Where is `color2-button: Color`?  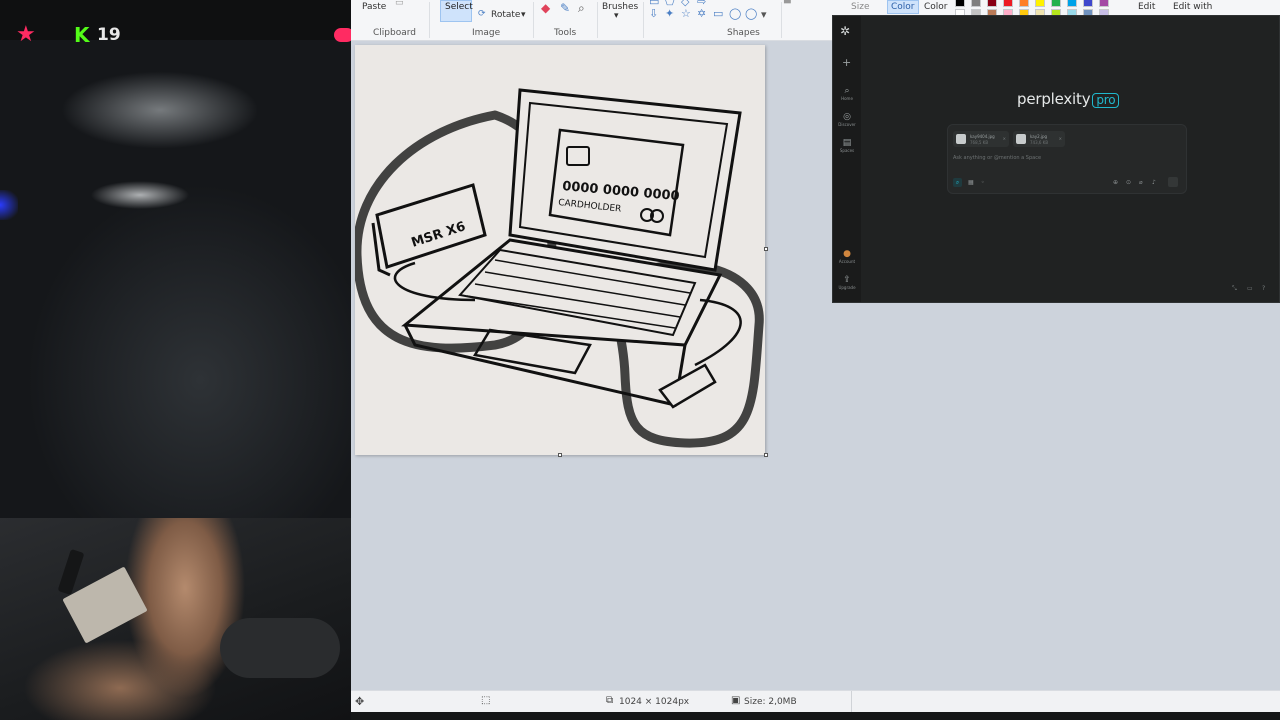 color2-button: Color is located at coordinates (936, 7).